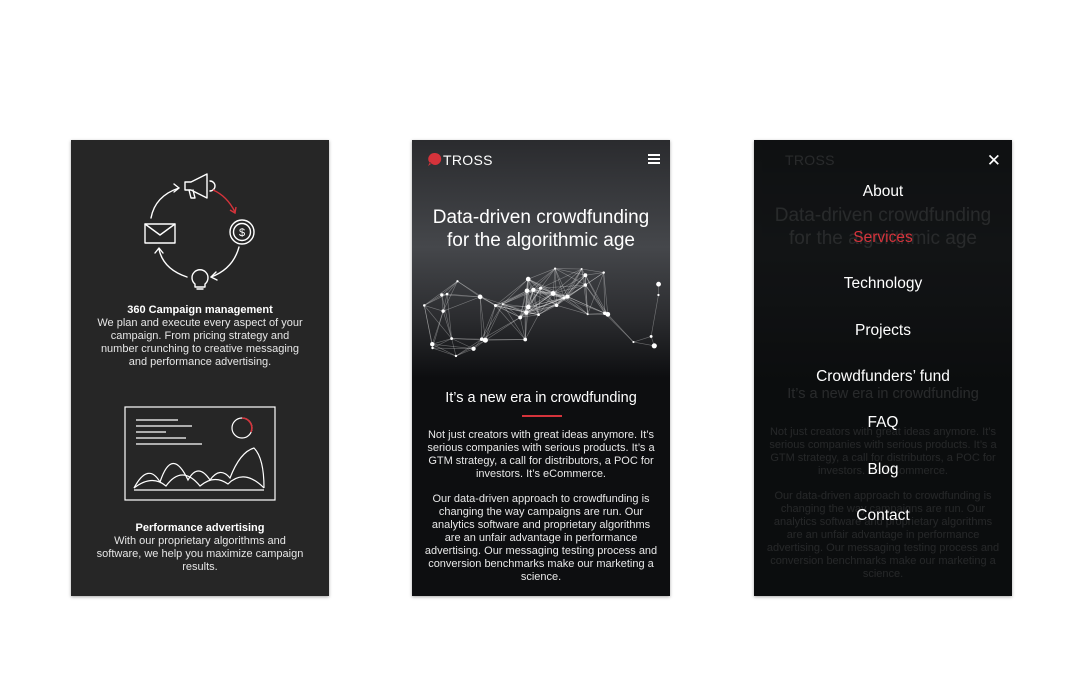 The width and height of the screenshot is (1080, 683). I want to click on menu-item-projects: Projects, so click(883, 331).